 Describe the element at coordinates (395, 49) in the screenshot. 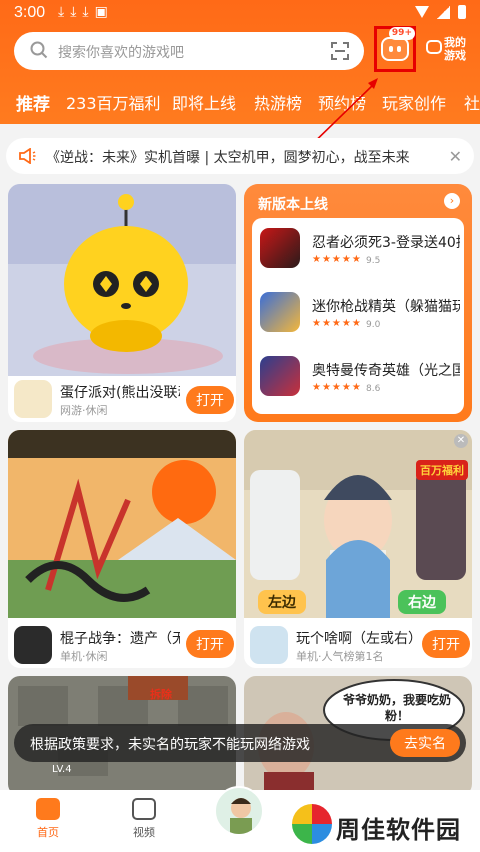

I see `robot-icon` at that location.